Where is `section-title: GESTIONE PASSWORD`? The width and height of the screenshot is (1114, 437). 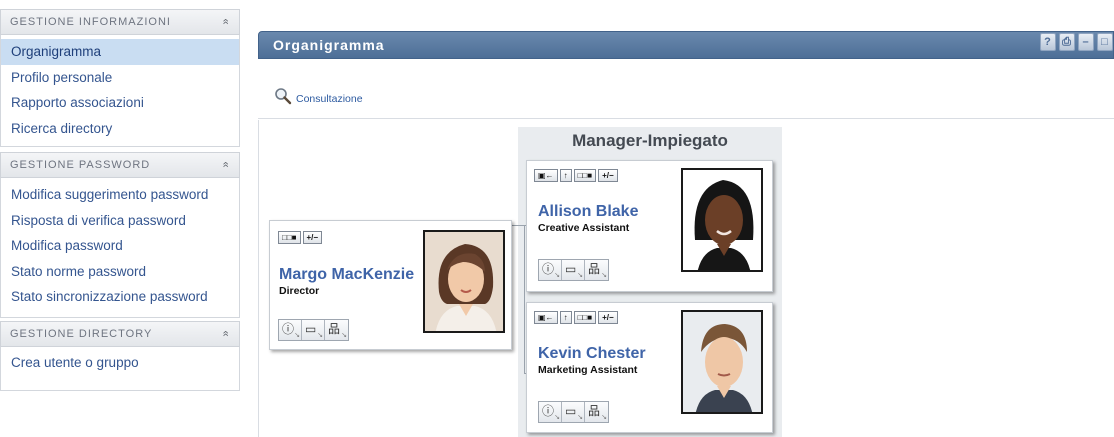
section-title: GESTIONE PASSWORD is located at coordinates (80, 165).